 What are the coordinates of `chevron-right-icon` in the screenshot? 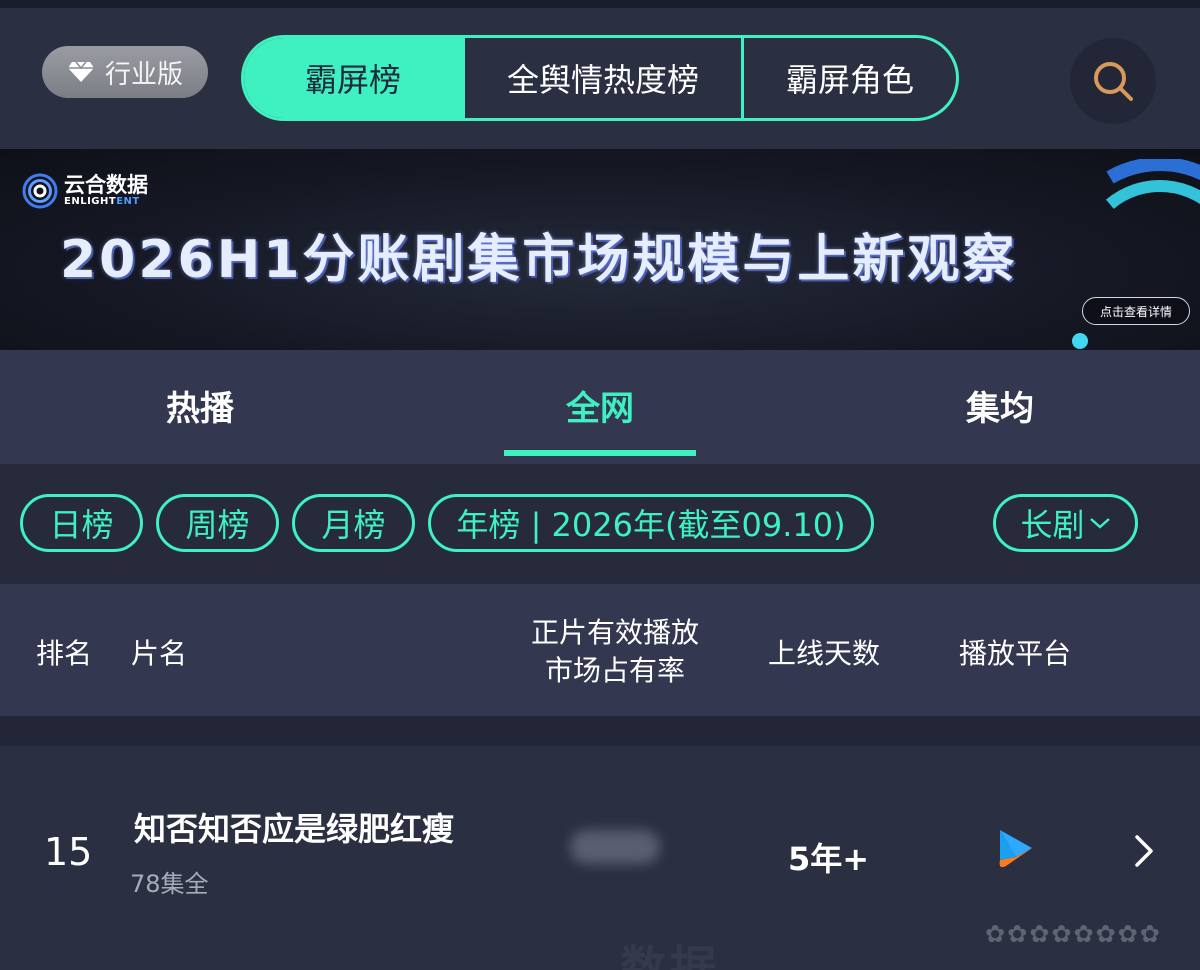 It's located at (1144, 851).